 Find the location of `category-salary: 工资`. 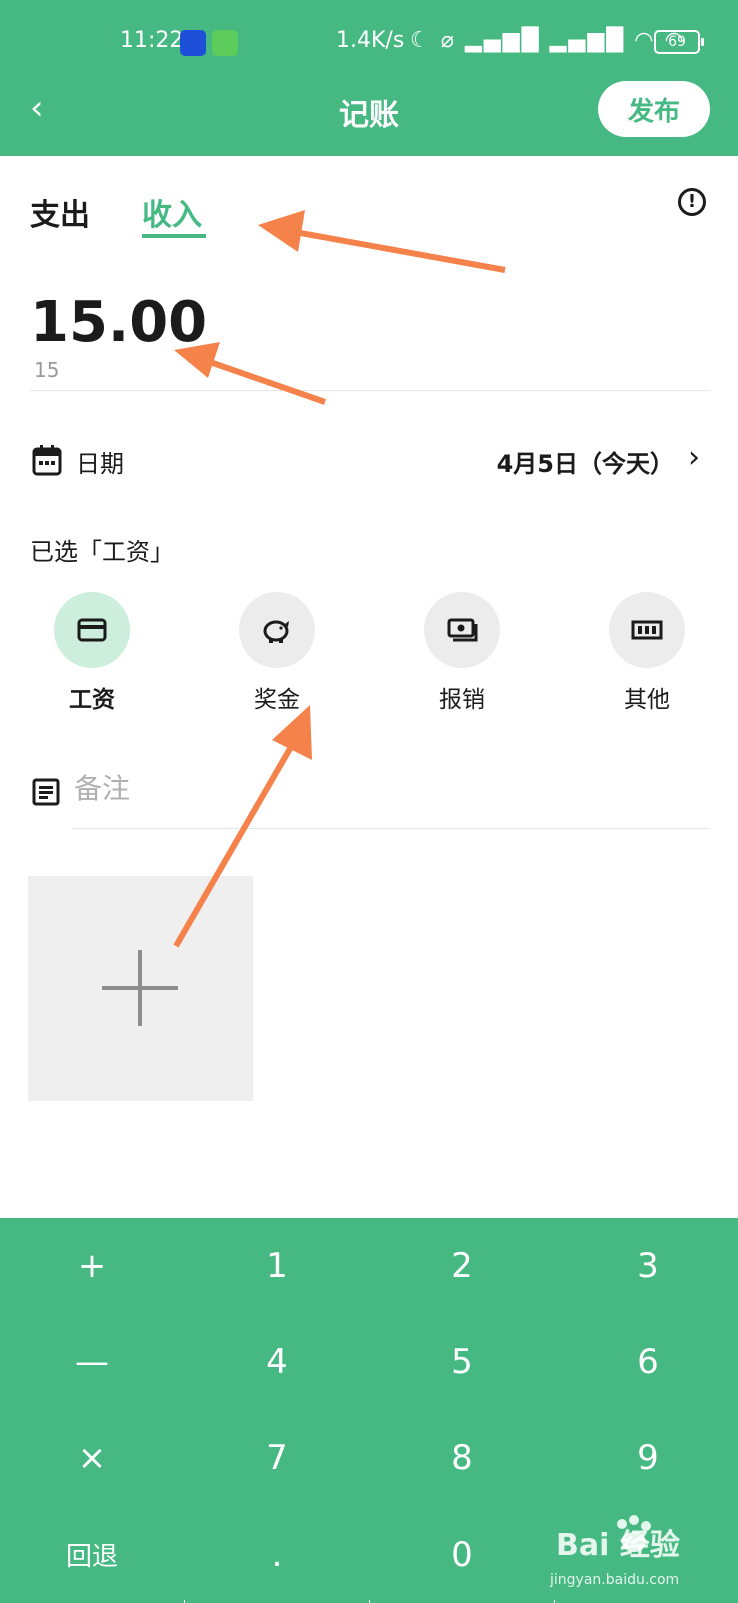

category-salary: 工资 is located at coordinates (92, 653).